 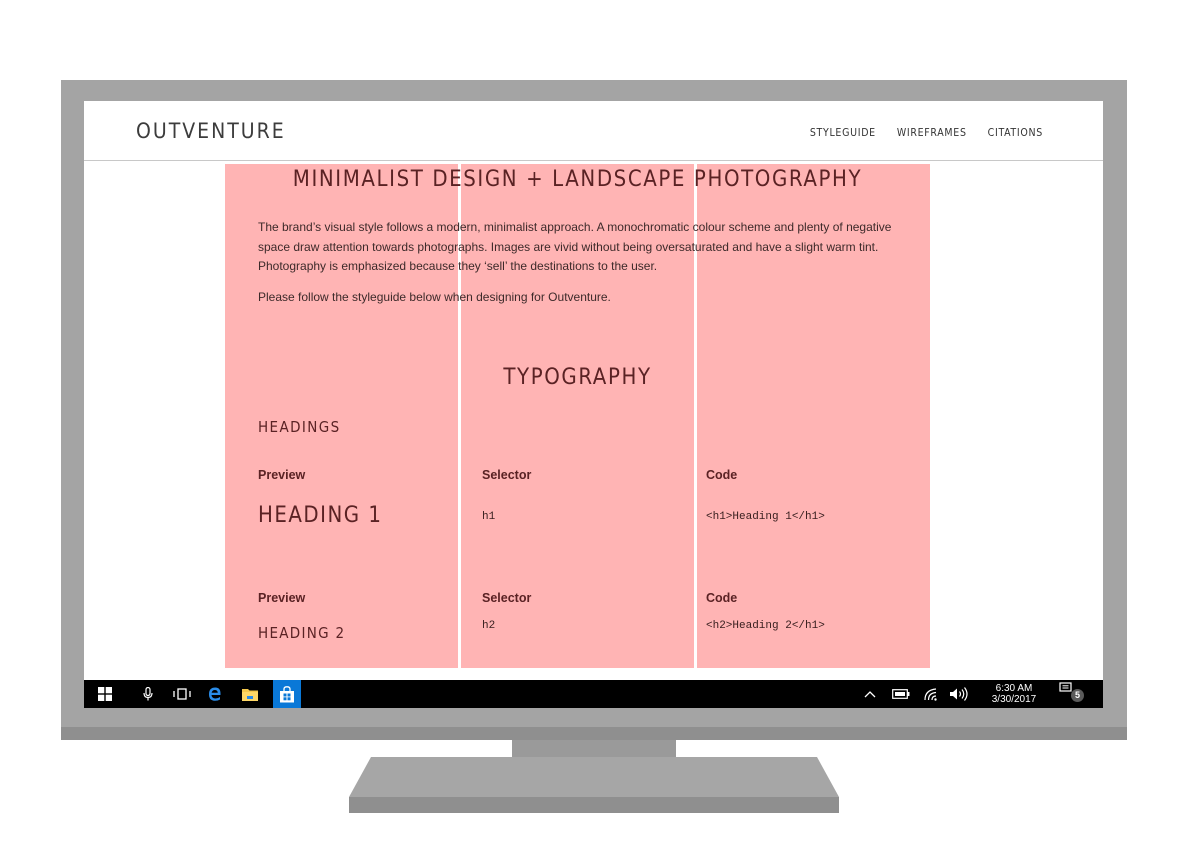 I want to click on clock-date: 3/30/2017, so click(x=1014, y=699).